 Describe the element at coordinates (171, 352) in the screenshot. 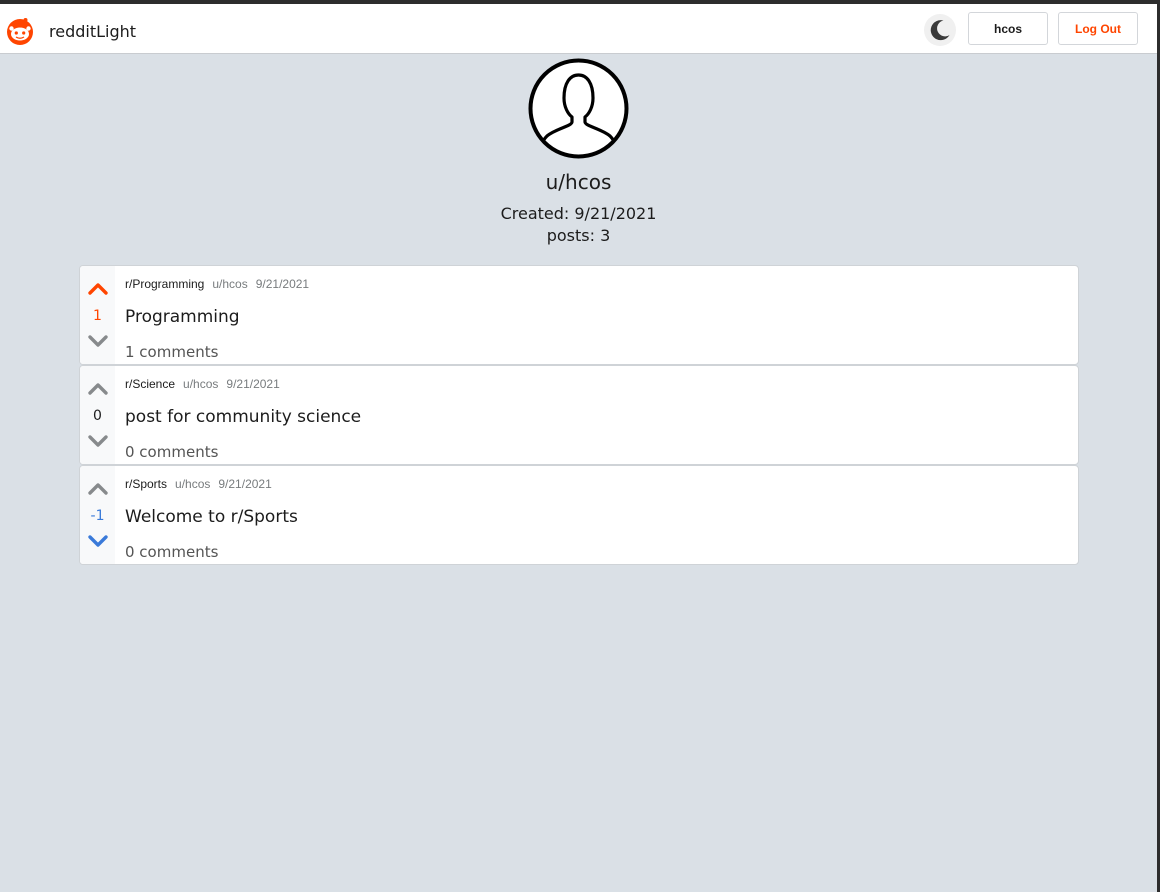

I see `post-comments-link: 1 comments` at that location.